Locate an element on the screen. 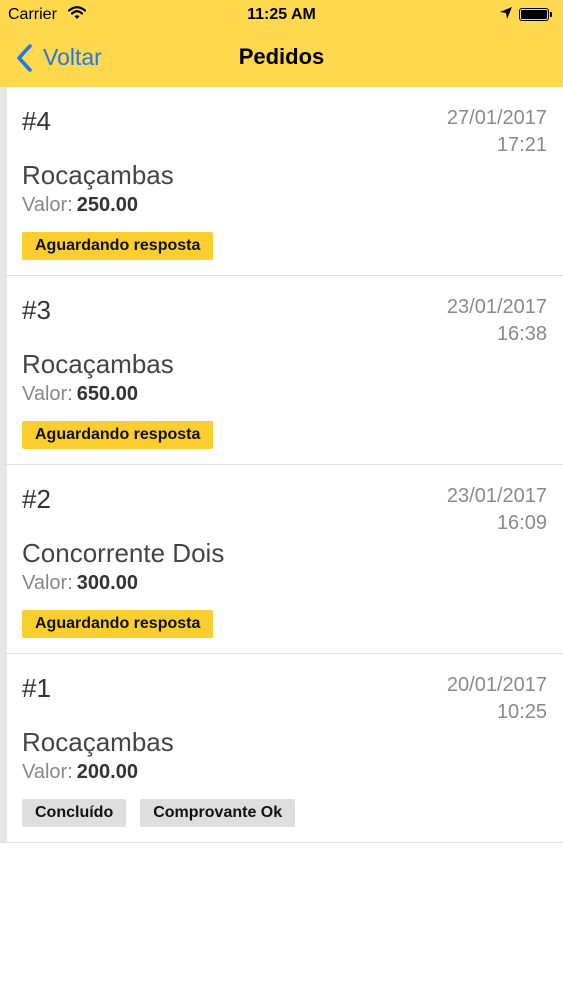 This screenshot has width=563, height=1000. order-time: 16:38 is located at coordinates (521, 334).